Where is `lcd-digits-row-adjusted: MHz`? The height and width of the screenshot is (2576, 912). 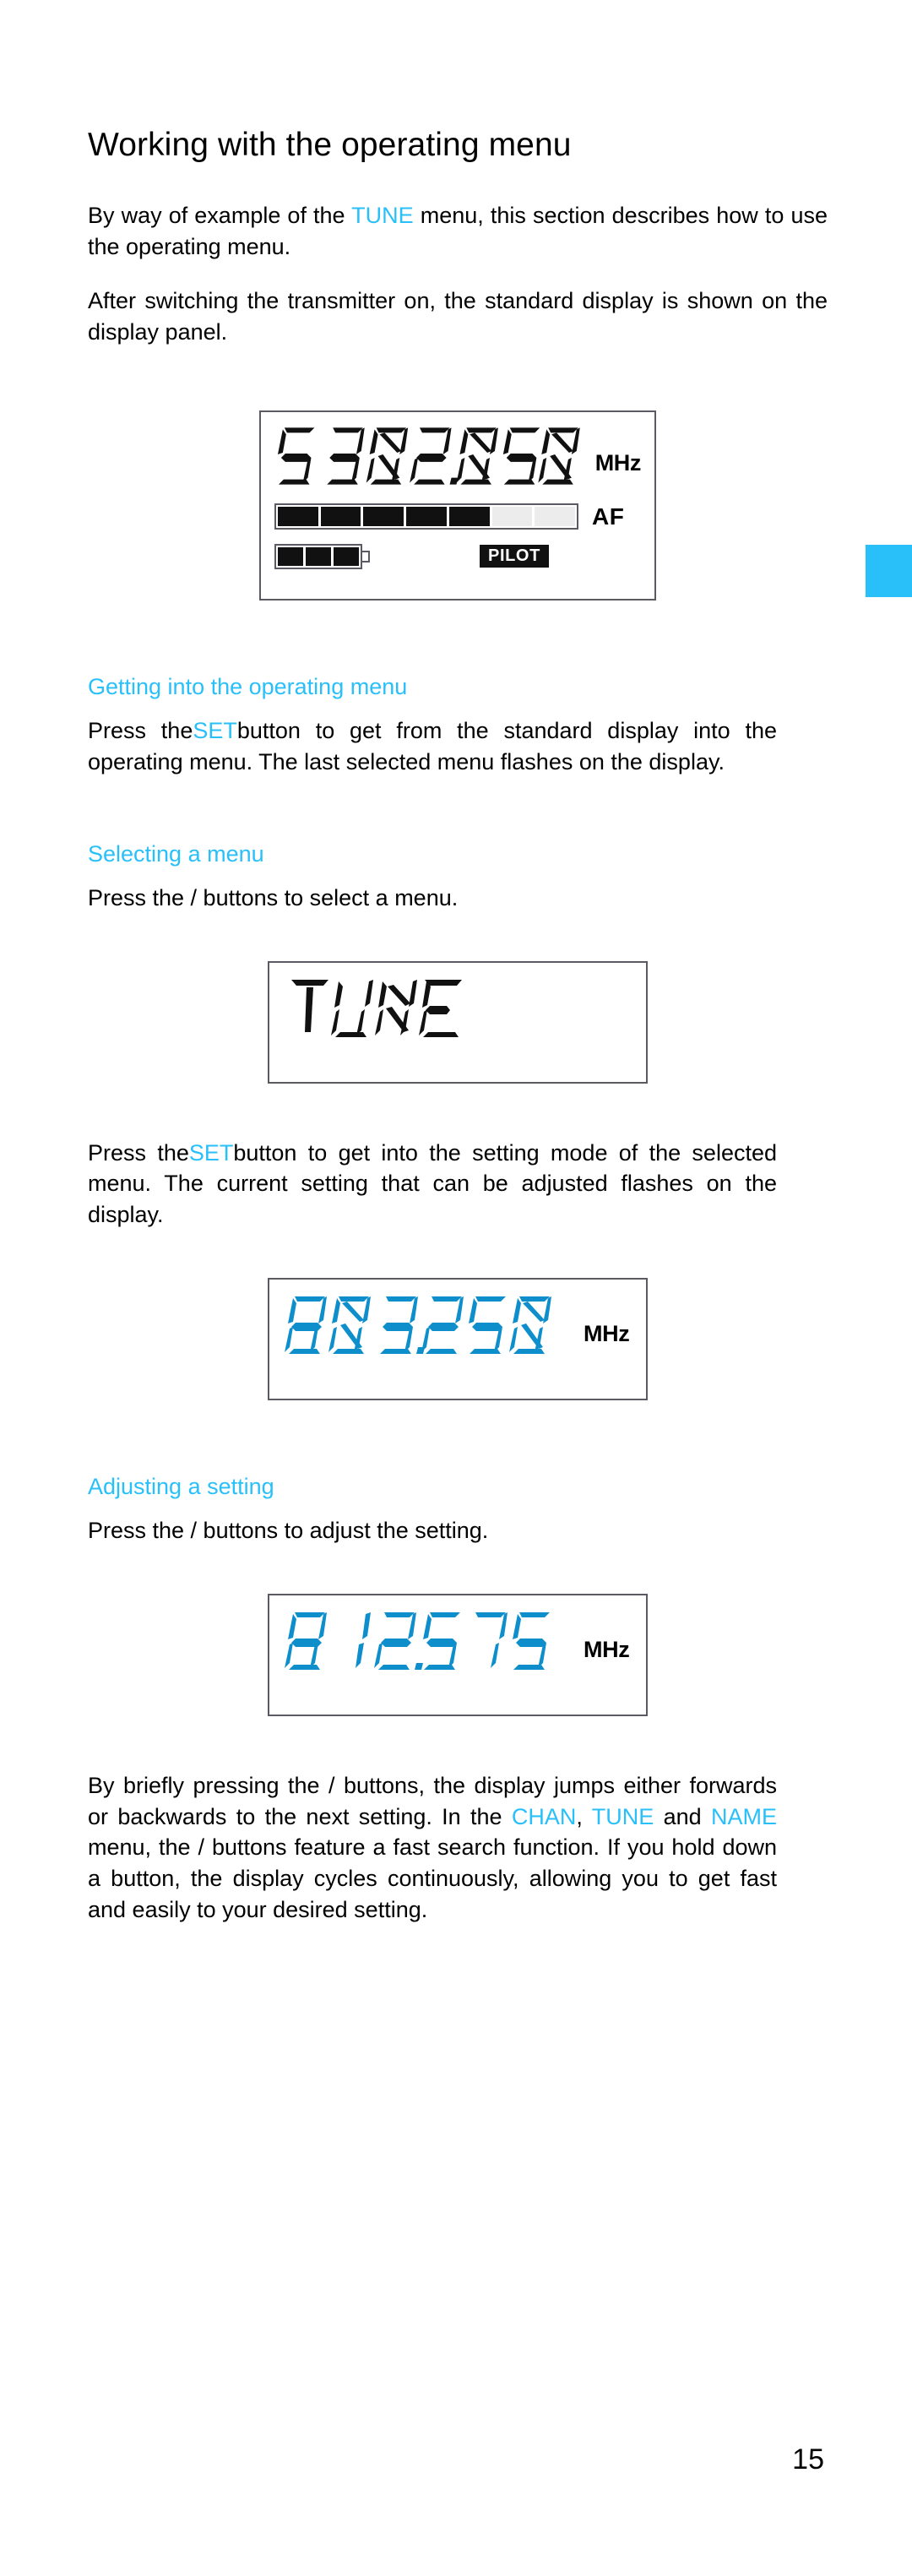 lcd-digits-row-adjusted: MHz is located at coordinates (458, 1641).